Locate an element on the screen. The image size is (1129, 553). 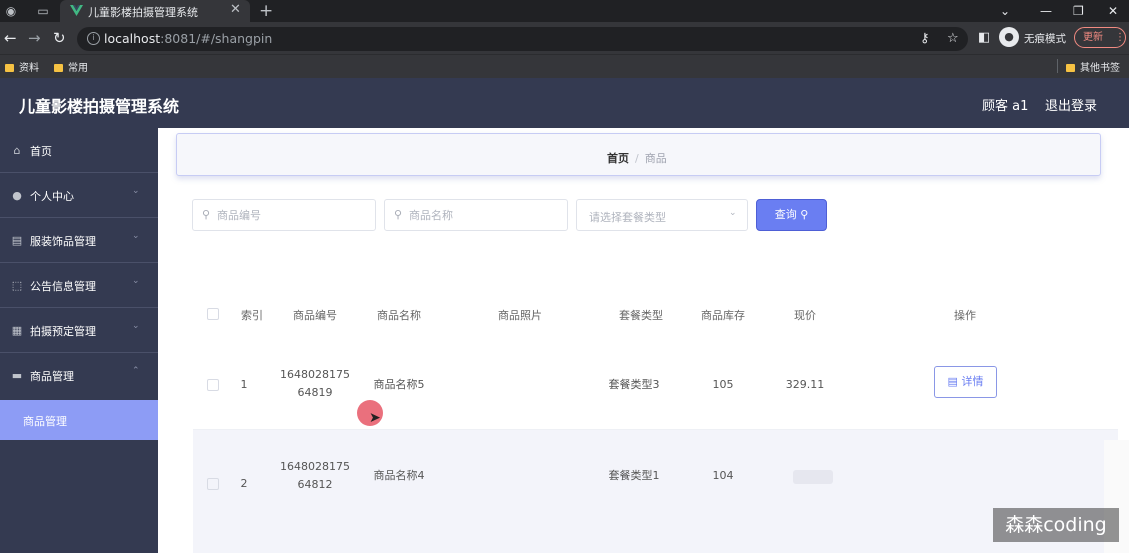
breadcrumb: 首页 / 商品 is located at coordinates (638, 154).